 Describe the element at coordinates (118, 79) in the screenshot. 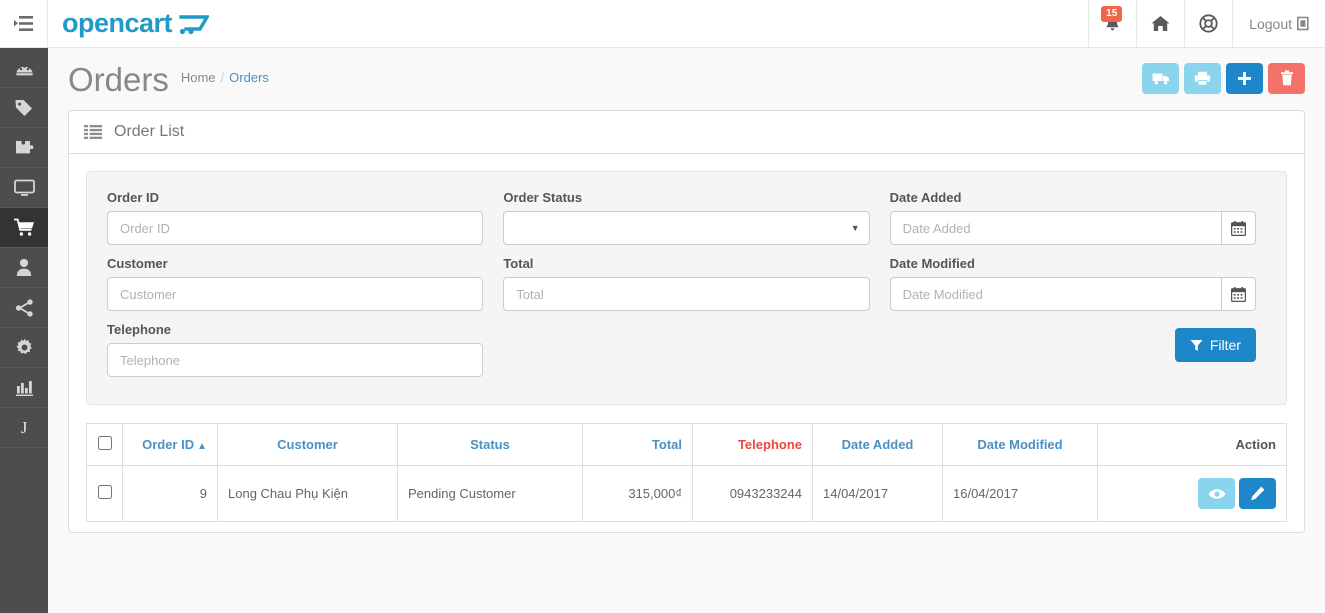

I see `page-title: Orders` at that location.